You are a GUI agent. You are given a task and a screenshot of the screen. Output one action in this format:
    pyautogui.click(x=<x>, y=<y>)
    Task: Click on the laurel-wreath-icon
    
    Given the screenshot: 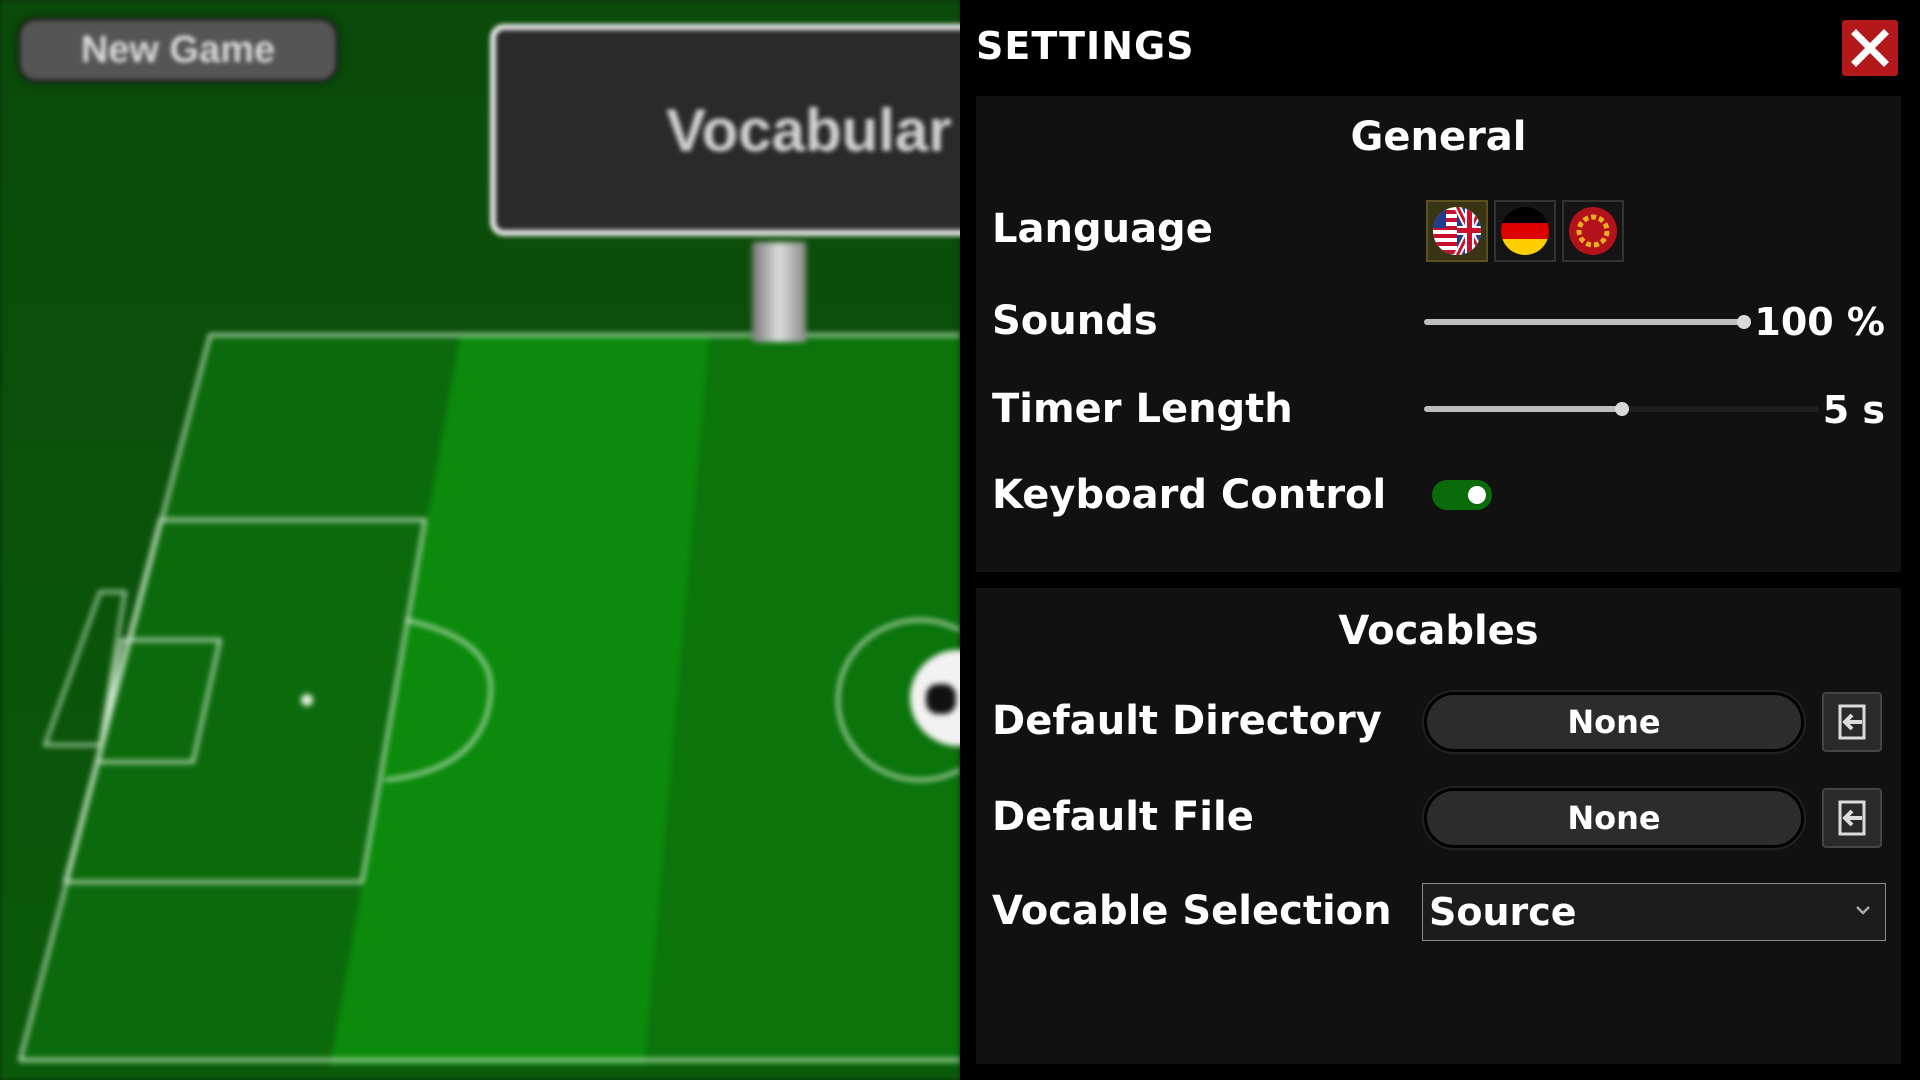 What is the action you would take?
    pyautogui.click(x=1593, y=231)
    